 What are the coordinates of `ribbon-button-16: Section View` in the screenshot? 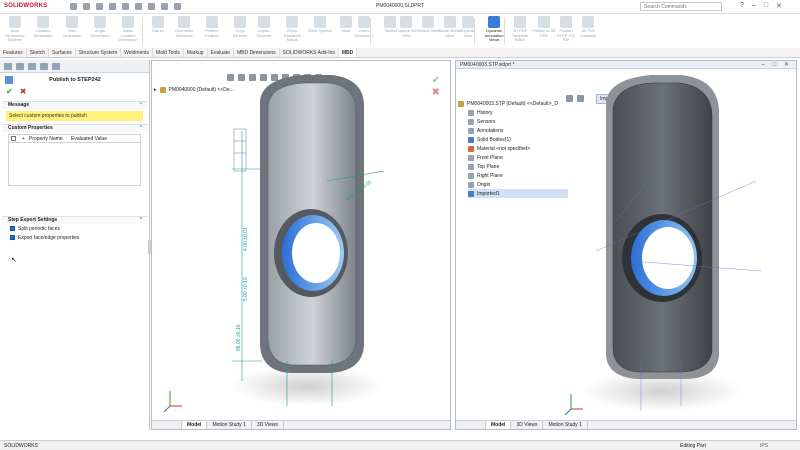 It's located at (428, 31).